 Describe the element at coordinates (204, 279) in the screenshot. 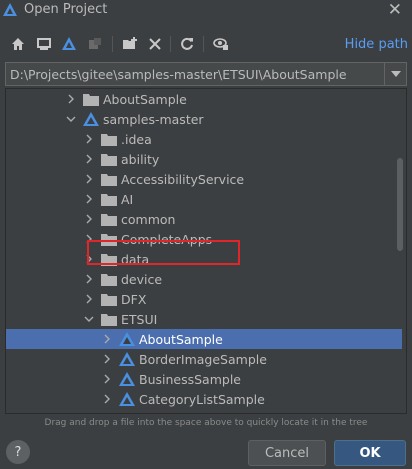

I see `tree-row: device` at that location.